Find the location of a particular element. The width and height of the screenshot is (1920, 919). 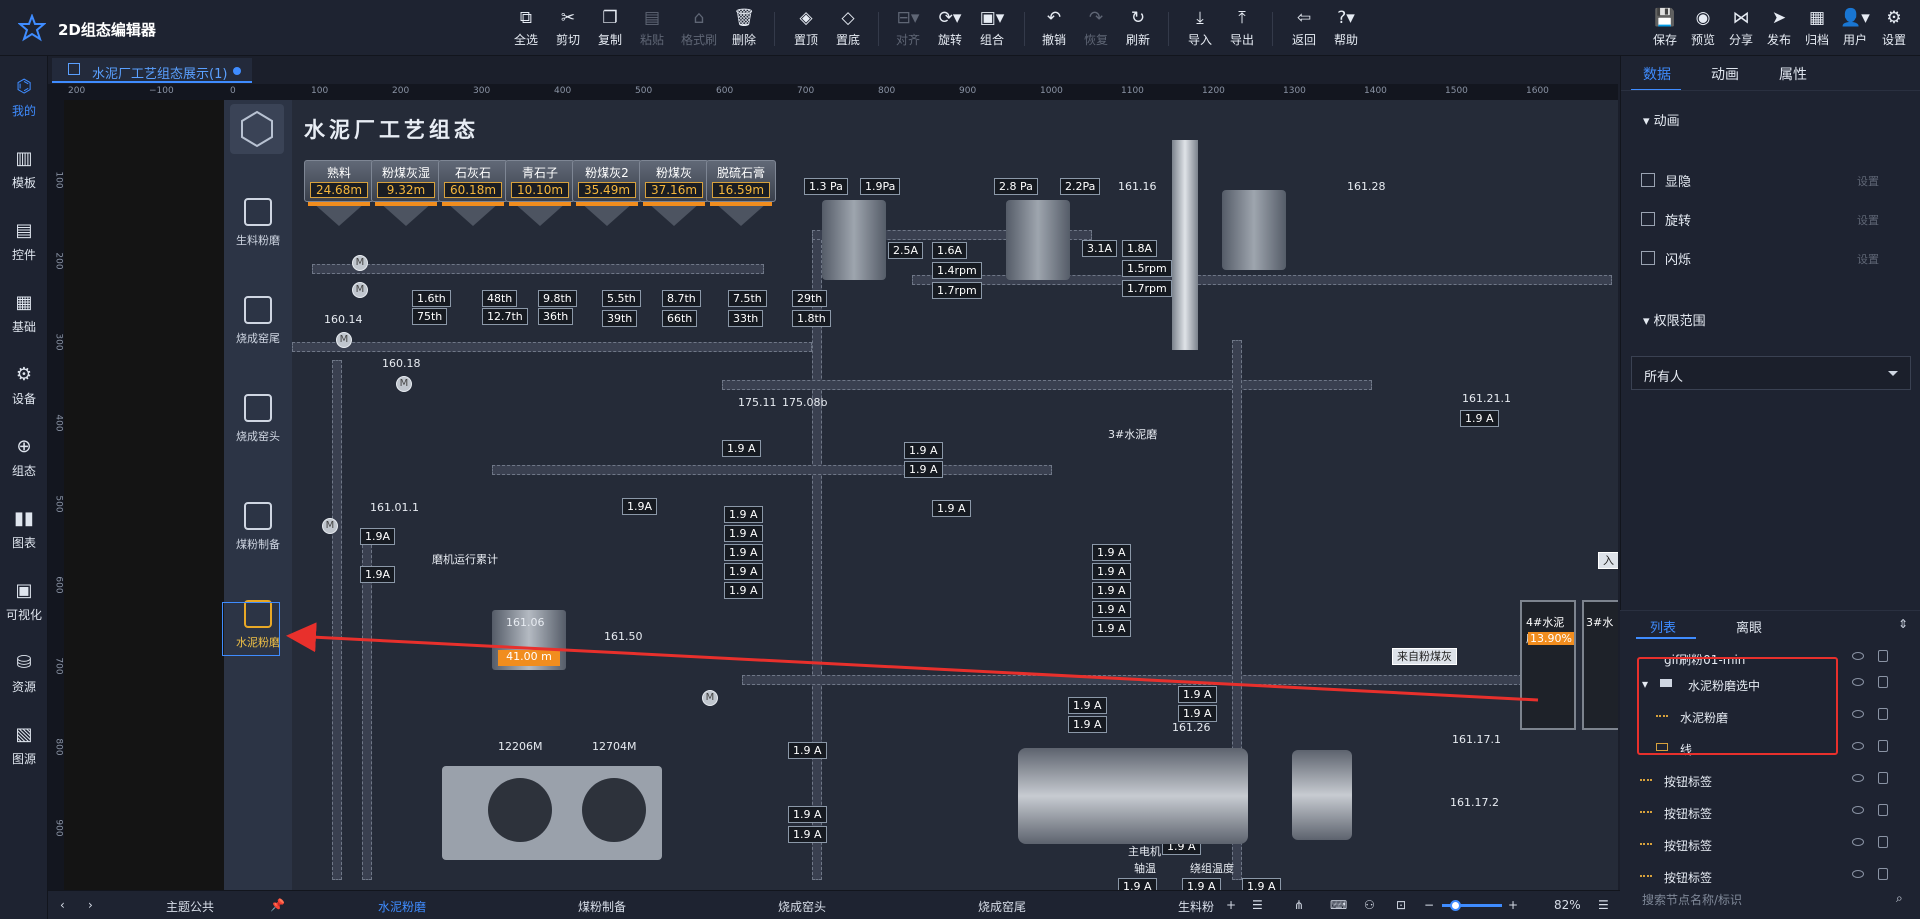

menu-icon: ☰ is located at coordinates (1603, 905).